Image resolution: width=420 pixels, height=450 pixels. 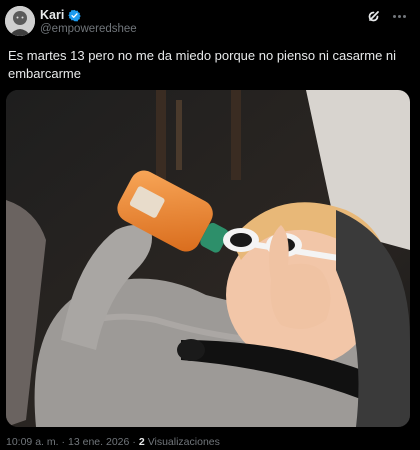 What do you see at coordinates (399, 16) in the screenshot?
I see `more-options-icon` at bounding box center [399, 16].